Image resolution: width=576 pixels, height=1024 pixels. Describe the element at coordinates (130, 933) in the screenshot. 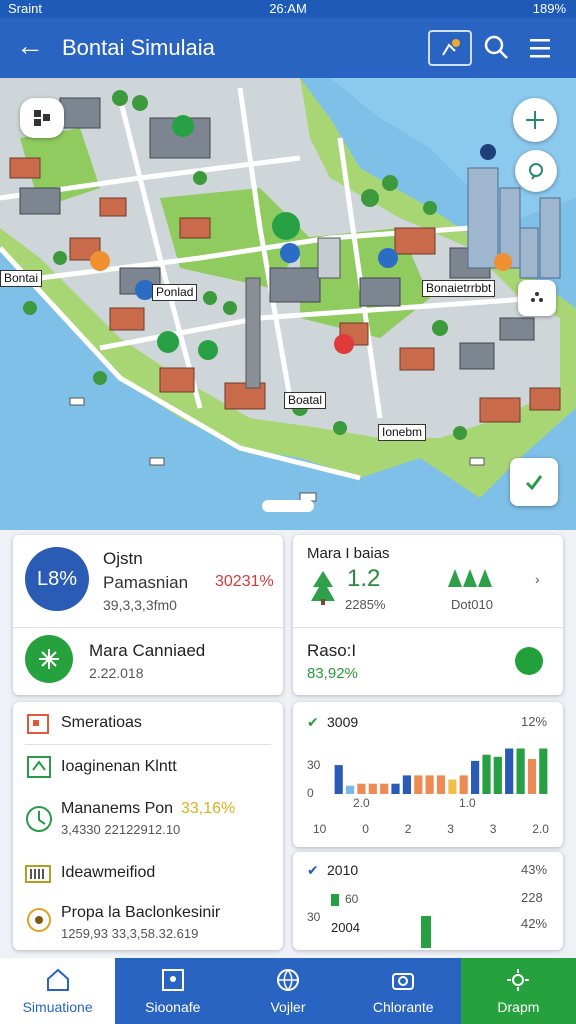

I see `list-item-detail: 1259,93 33,3,58.32.619` at that location.